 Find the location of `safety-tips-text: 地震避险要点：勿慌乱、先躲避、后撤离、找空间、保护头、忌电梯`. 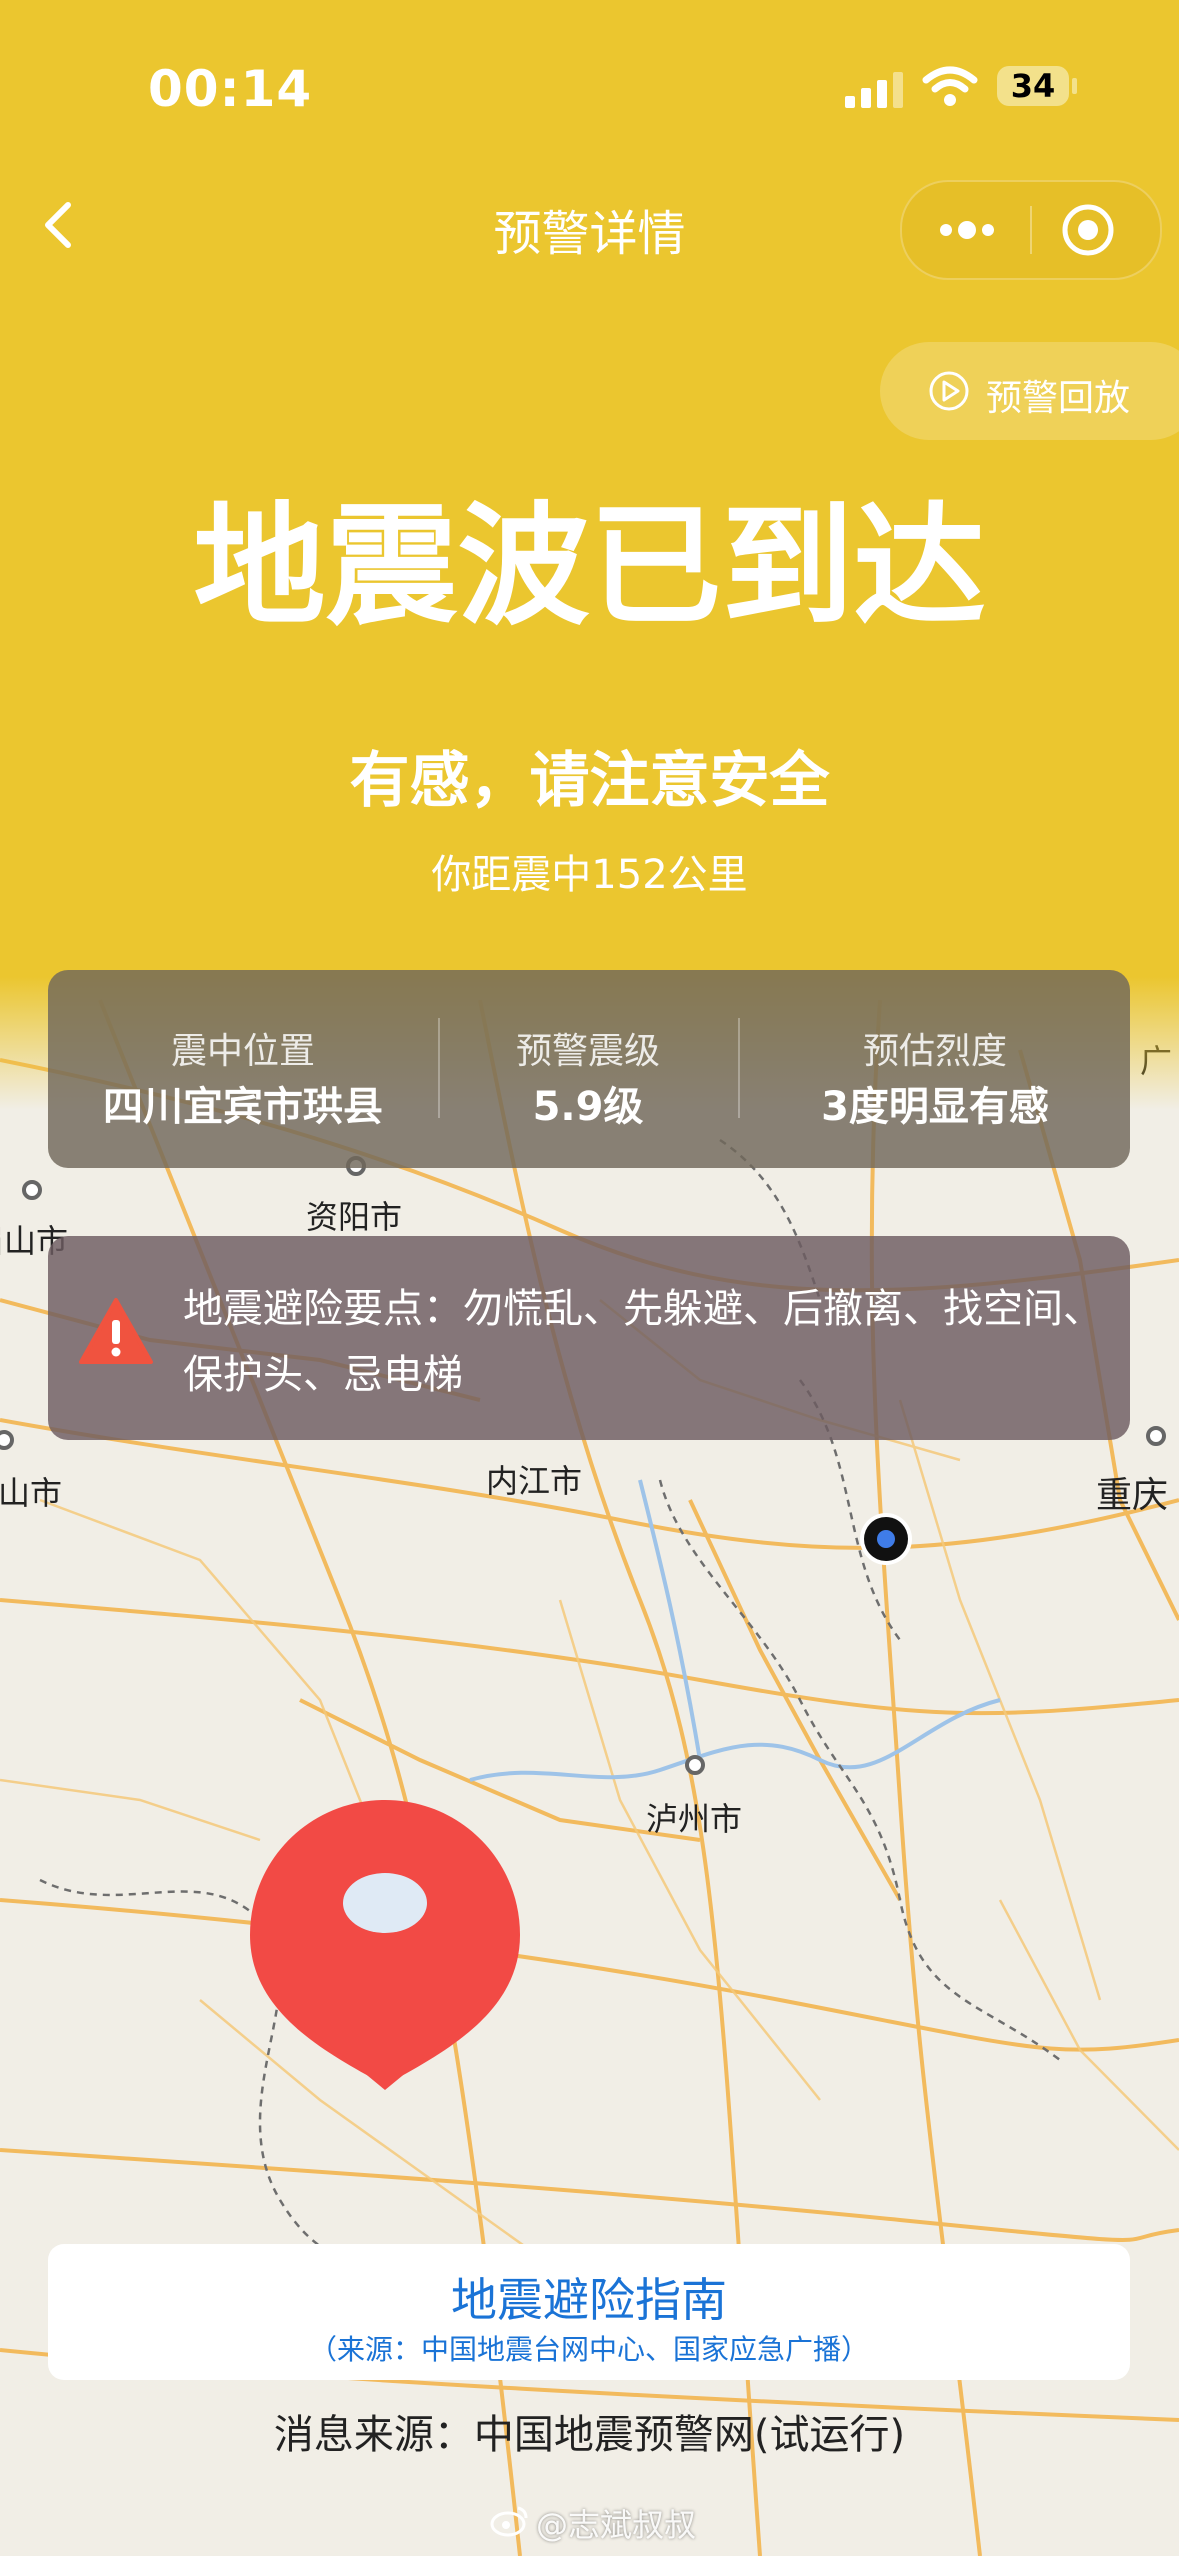

safety-tips-text: 地震避险要点：勿慌乱、先躲避、后撤离、找空间、保护头、忌电梯 is located at coordinates (643, 1342).